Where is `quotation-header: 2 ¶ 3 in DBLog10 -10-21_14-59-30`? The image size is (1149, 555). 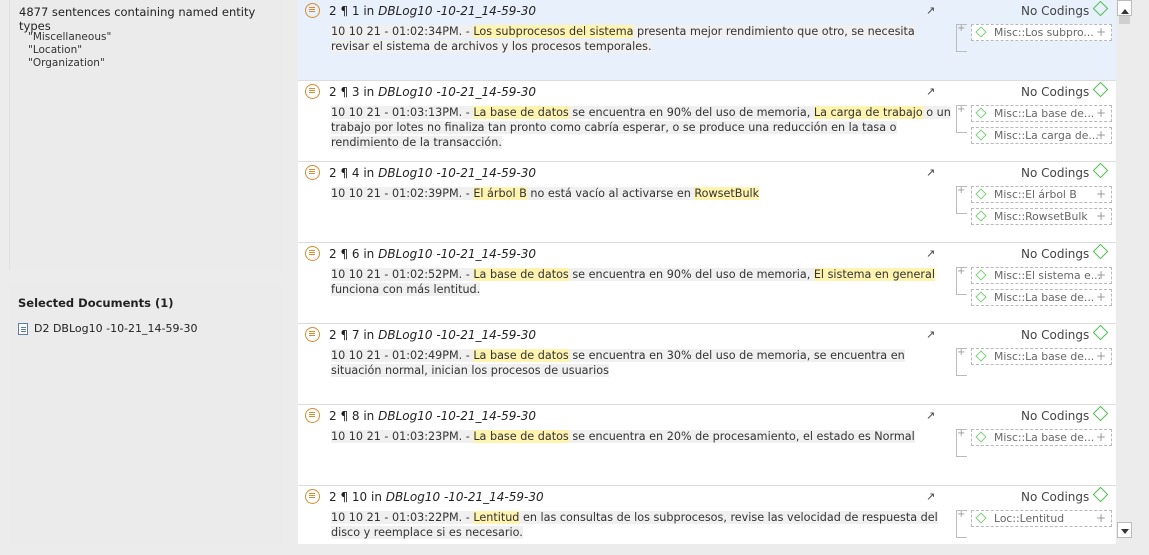
quotation-header: 2 ¶ 3 in DBLog10 -10-21_14-59-30 is located at coordinates (432, 92).